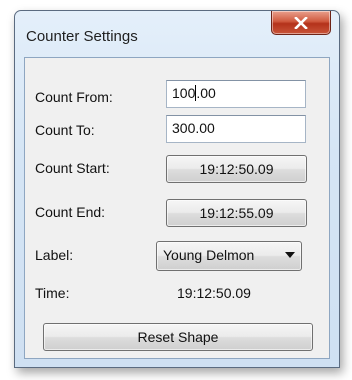 The image size is (352, 380). I want to click on close-button, so click(301, 23).